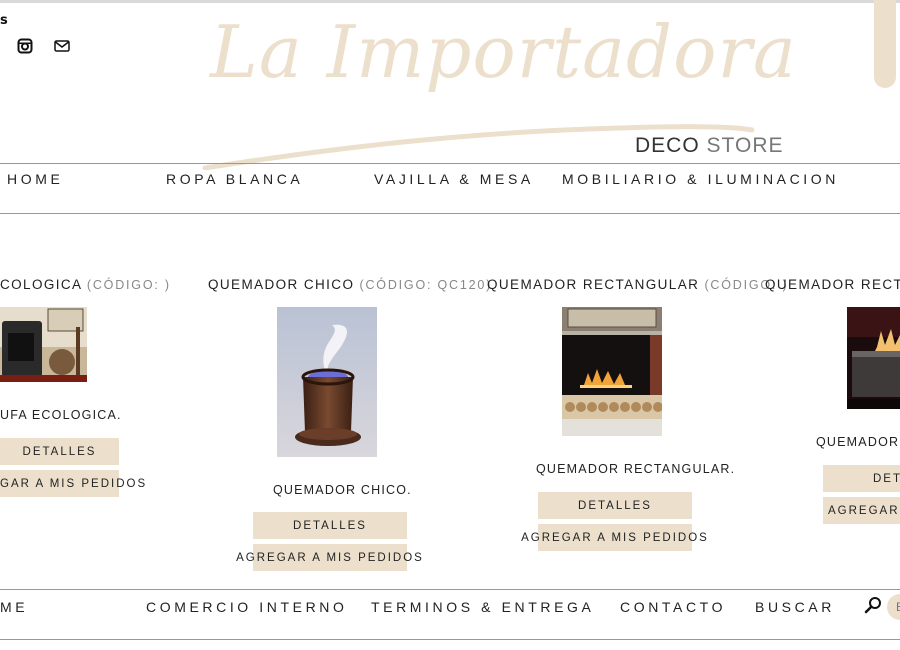 This screenshot has width=900, height=650. Describe the element at coordinates (861, 510) in the screenshot. I see `add-to-orders-button: AGREGAR A M` at that location.